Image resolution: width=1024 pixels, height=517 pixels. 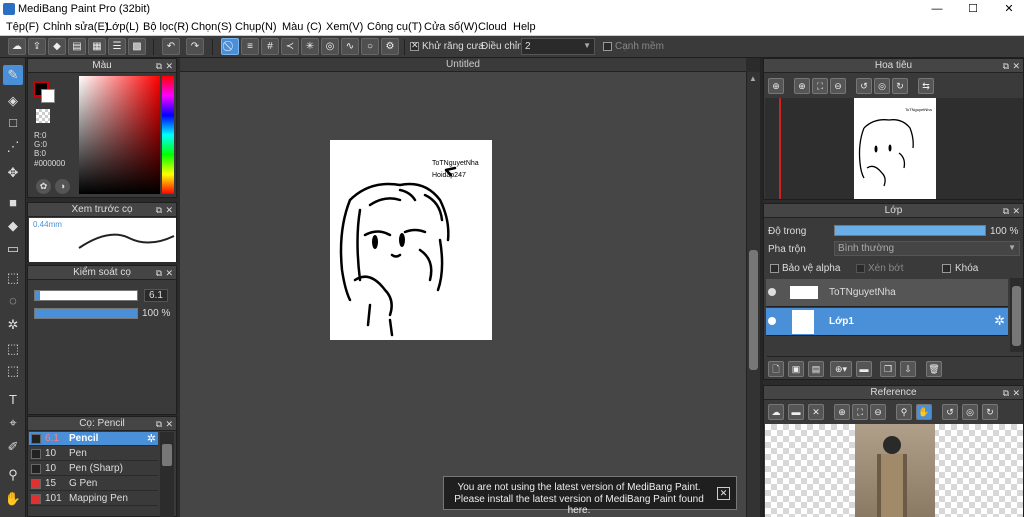 I want to click on protect-alpha-checkbox, so click(x=774, y=268).